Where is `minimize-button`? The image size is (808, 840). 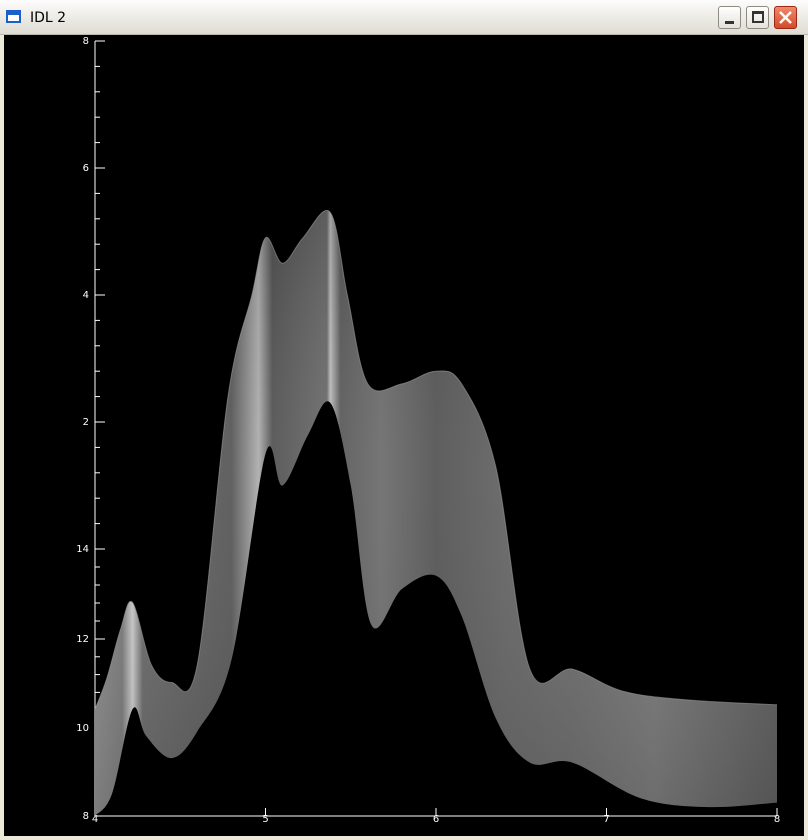 minimize-button is located at coordinates (729, 17).